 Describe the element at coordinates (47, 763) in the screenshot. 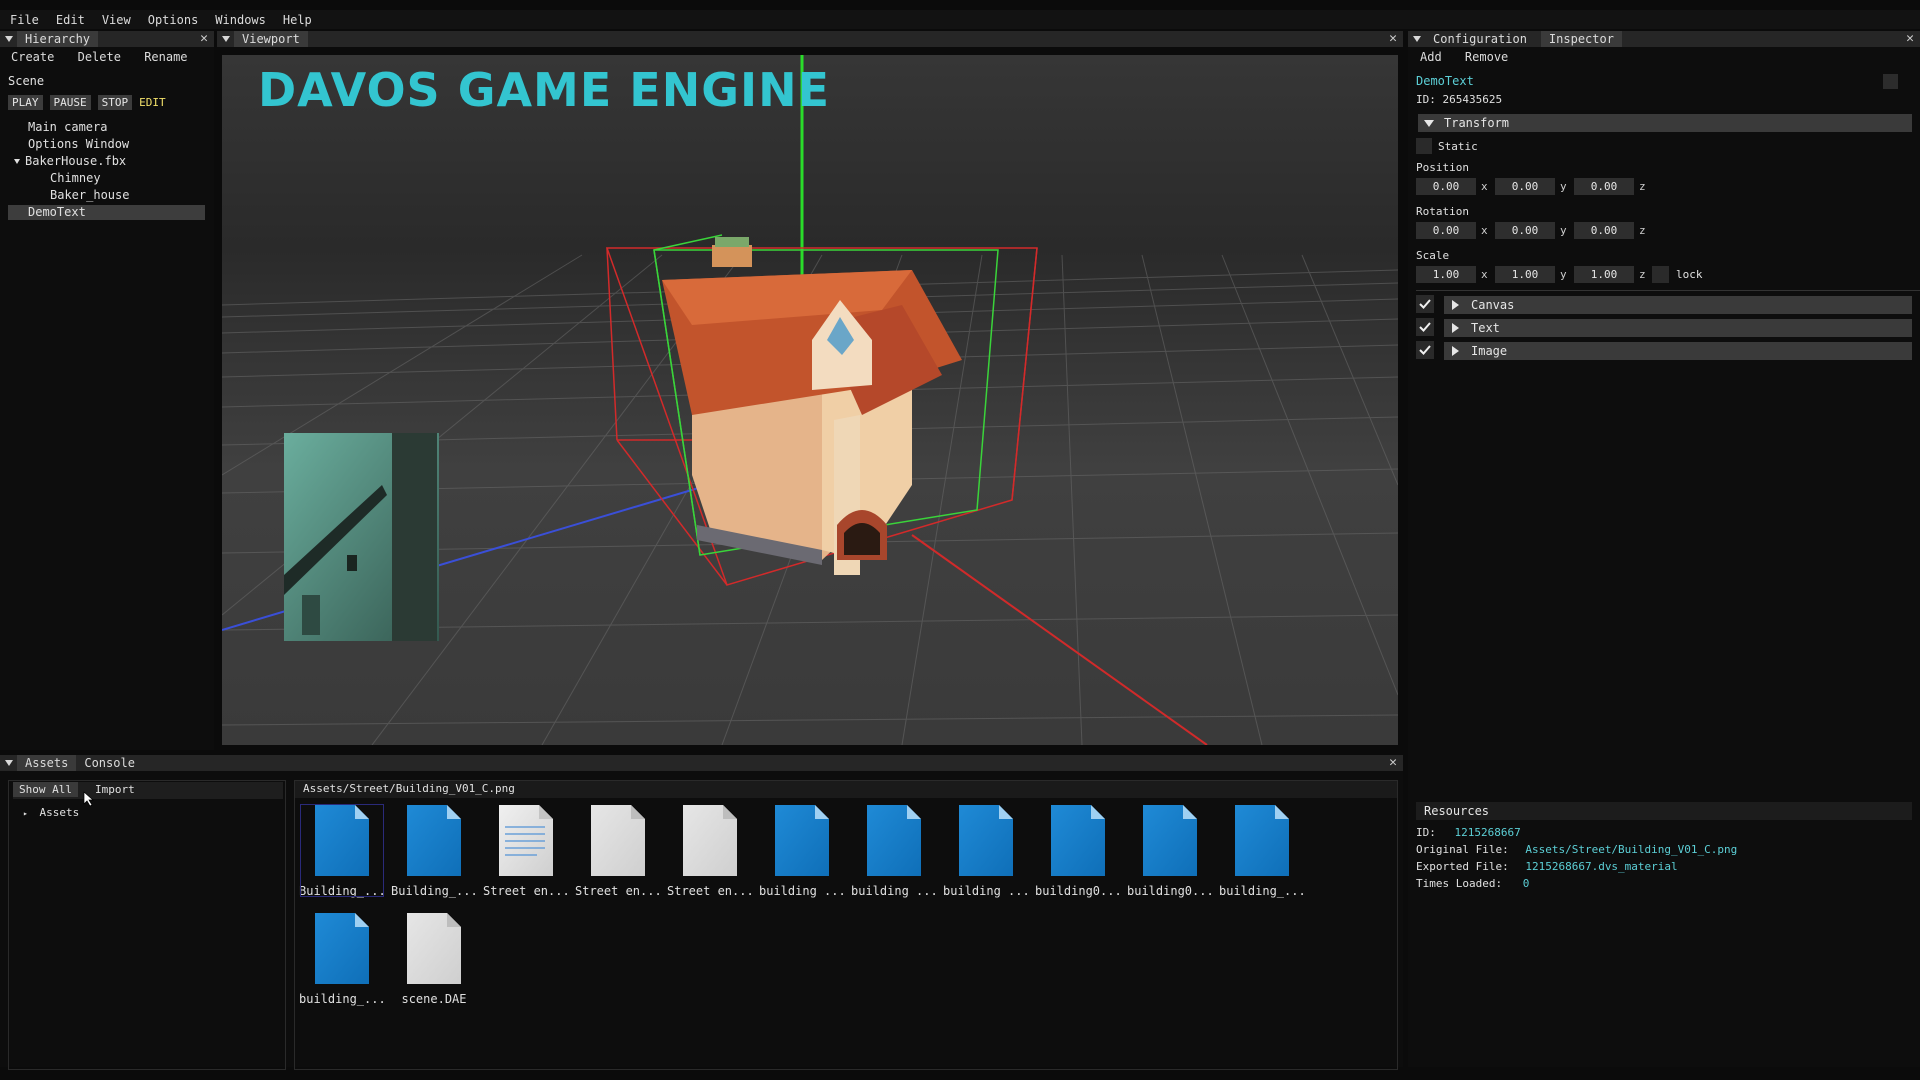

I see `tab-assets: Assets` at that location.